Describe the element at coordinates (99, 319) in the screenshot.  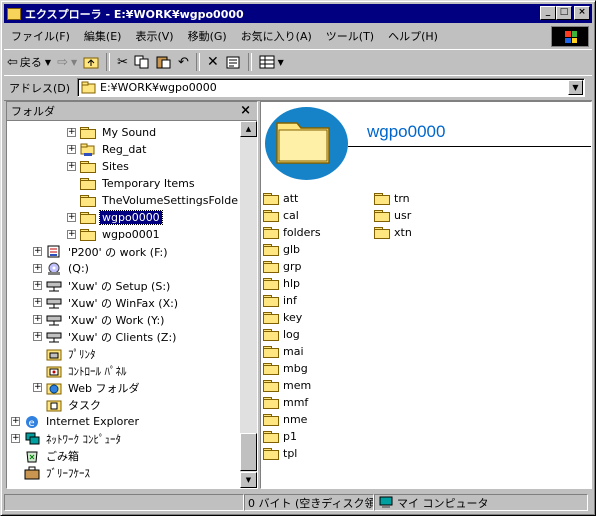
I see `tree-item-drive-y: + 'Xuw' の Work (Y:)` at that location.